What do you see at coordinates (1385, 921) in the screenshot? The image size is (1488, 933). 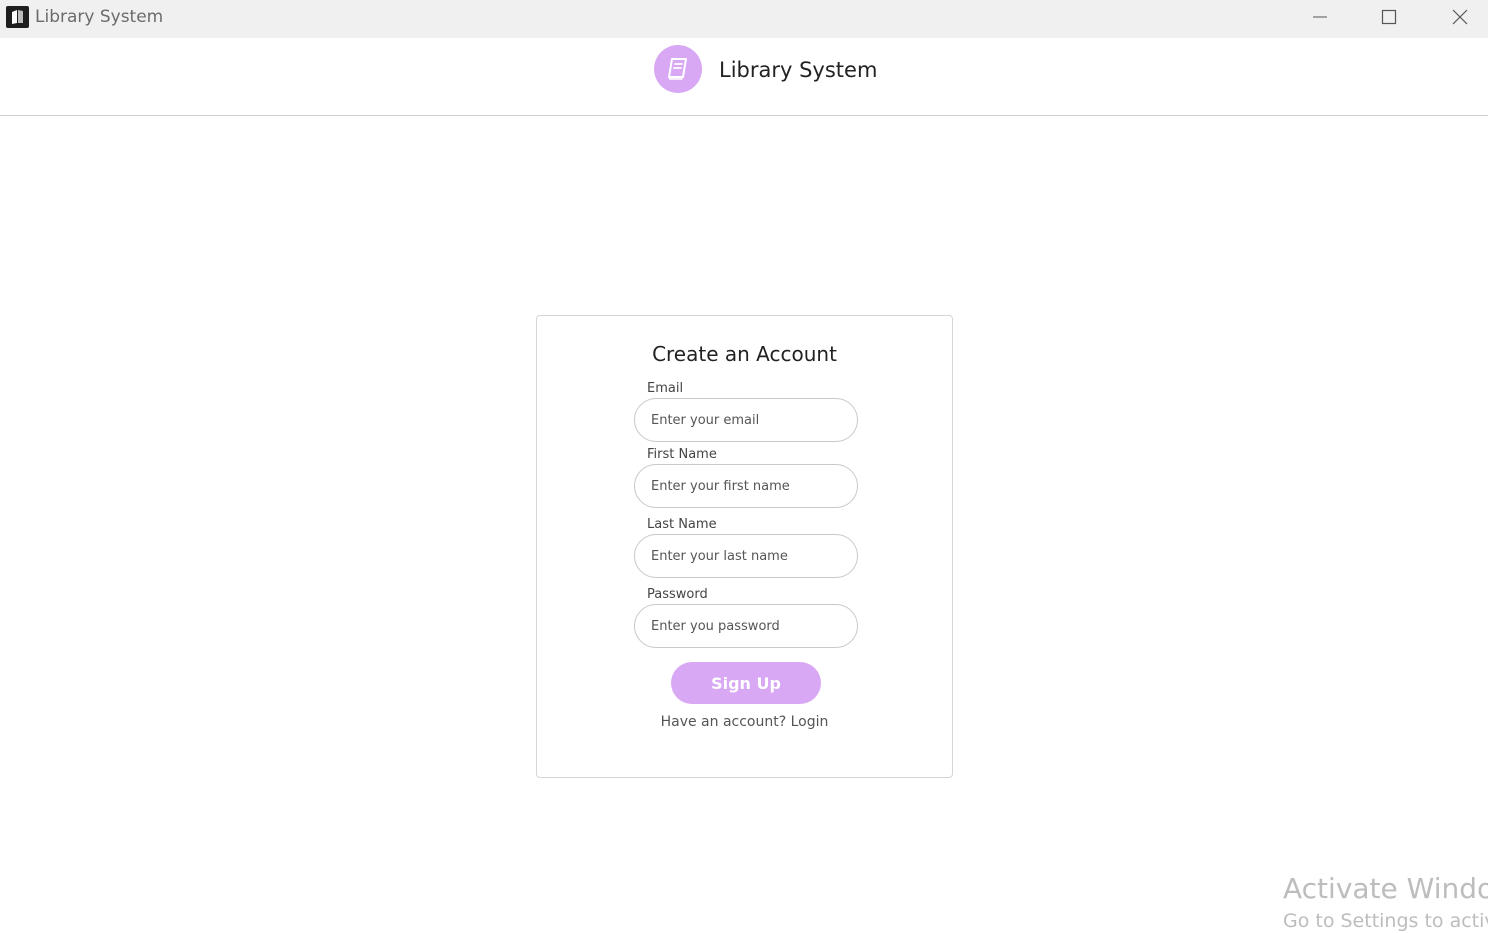 I see `watermark-line-2: Go to Settings to activate Windows.` at bounding box center [1385, 921].